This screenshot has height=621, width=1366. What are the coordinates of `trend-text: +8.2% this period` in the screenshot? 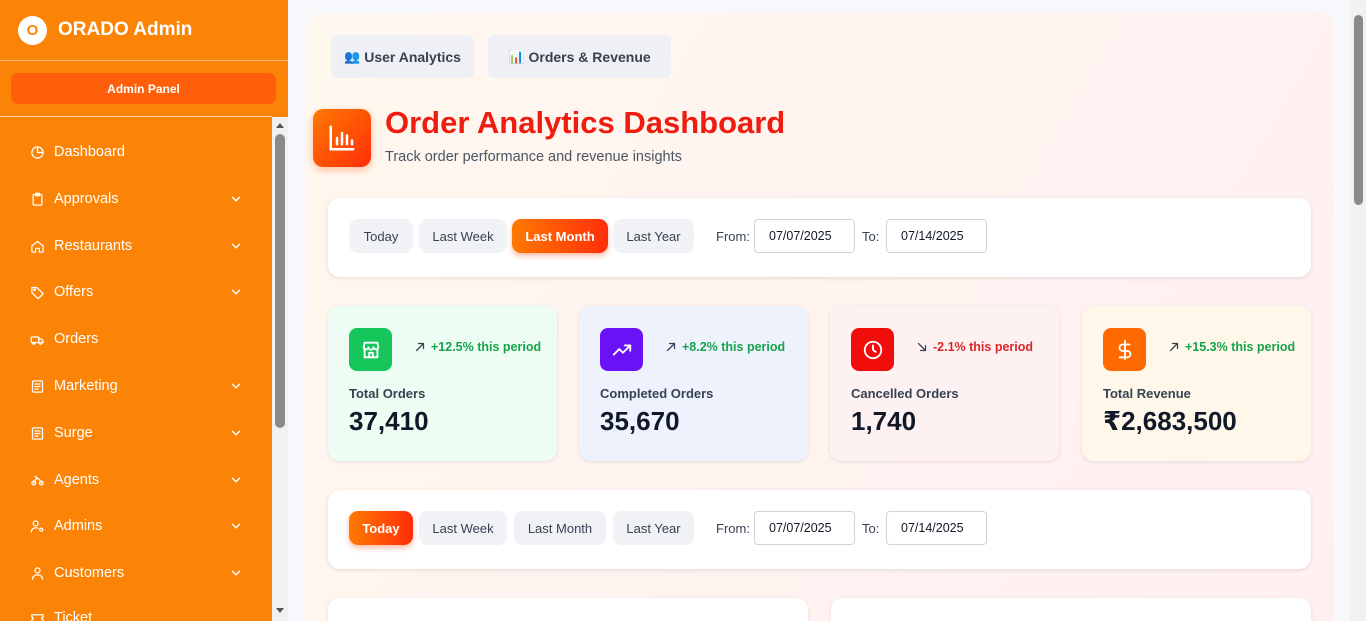 It's located at (734, 347).